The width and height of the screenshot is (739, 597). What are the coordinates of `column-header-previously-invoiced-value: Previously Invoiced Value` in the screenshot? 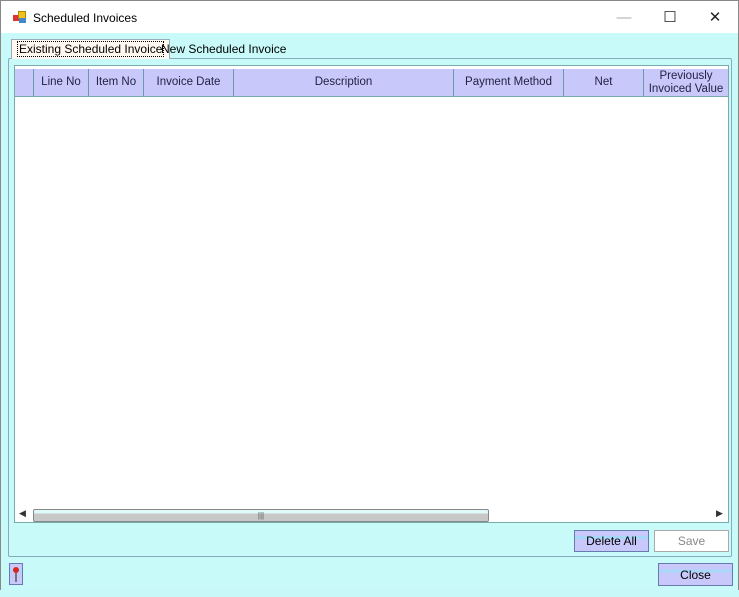 It's located at (686, 82).